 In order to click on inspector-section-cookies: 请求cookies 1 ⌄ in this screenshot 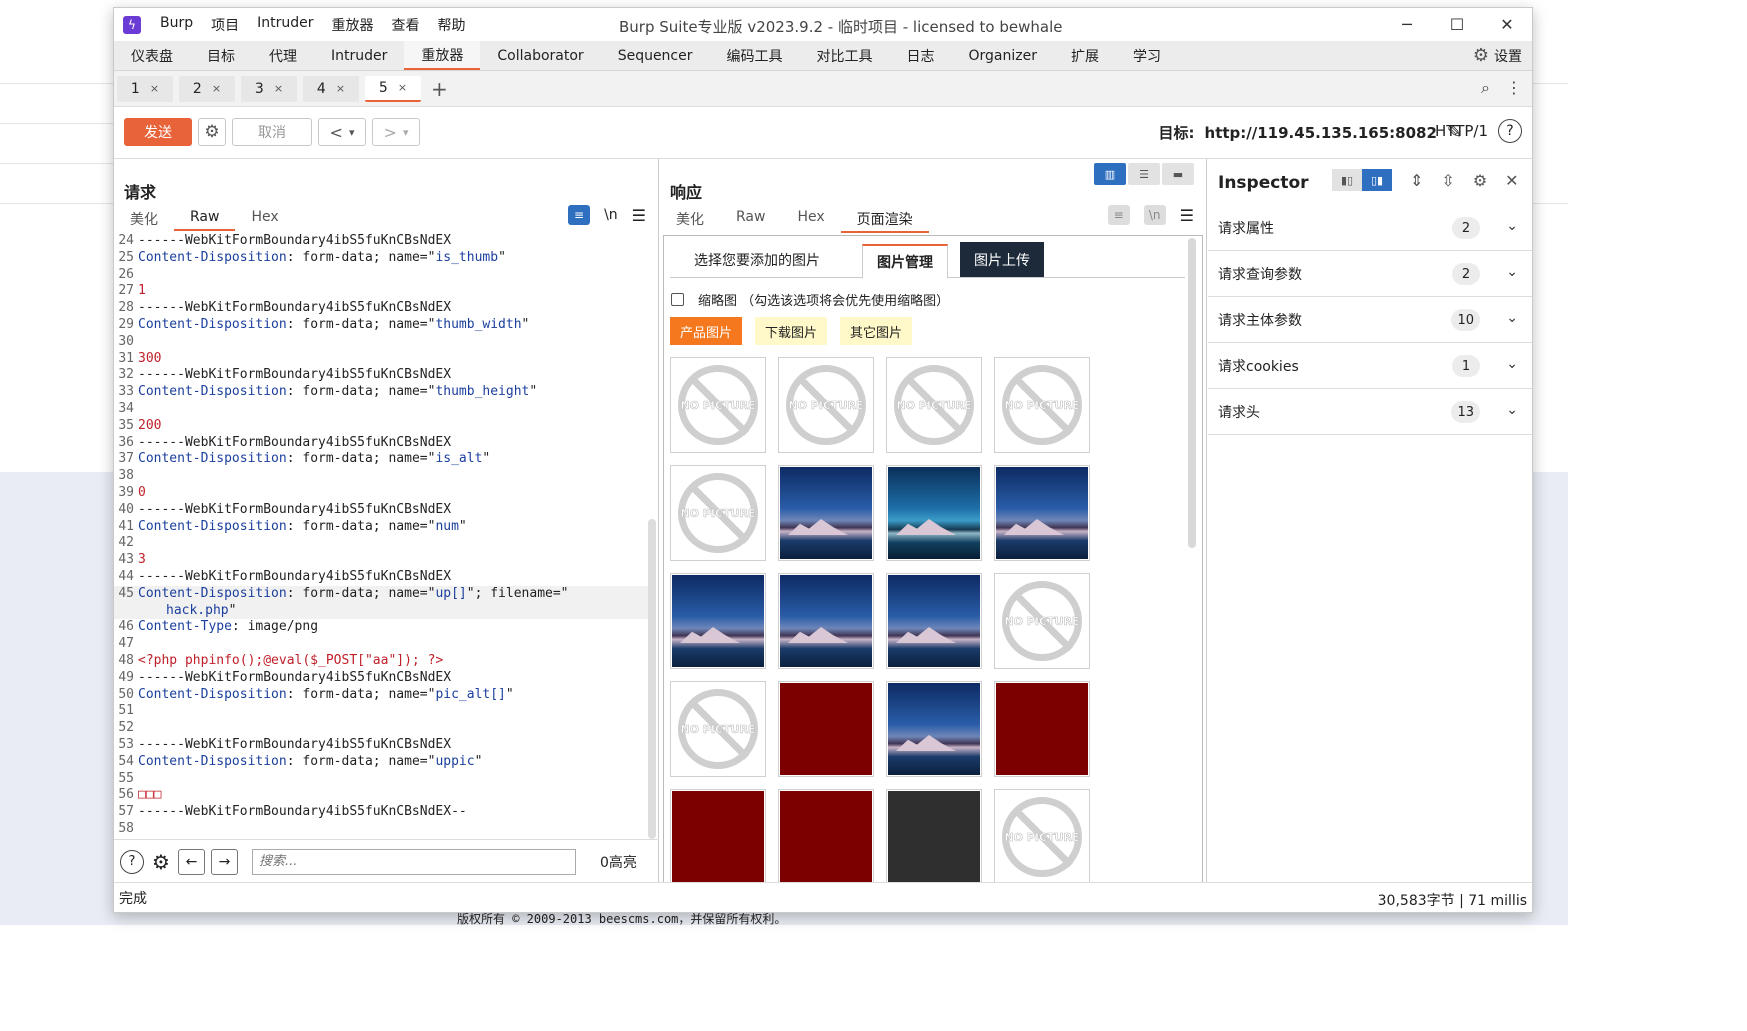, I will do `click(1370, 366)`.